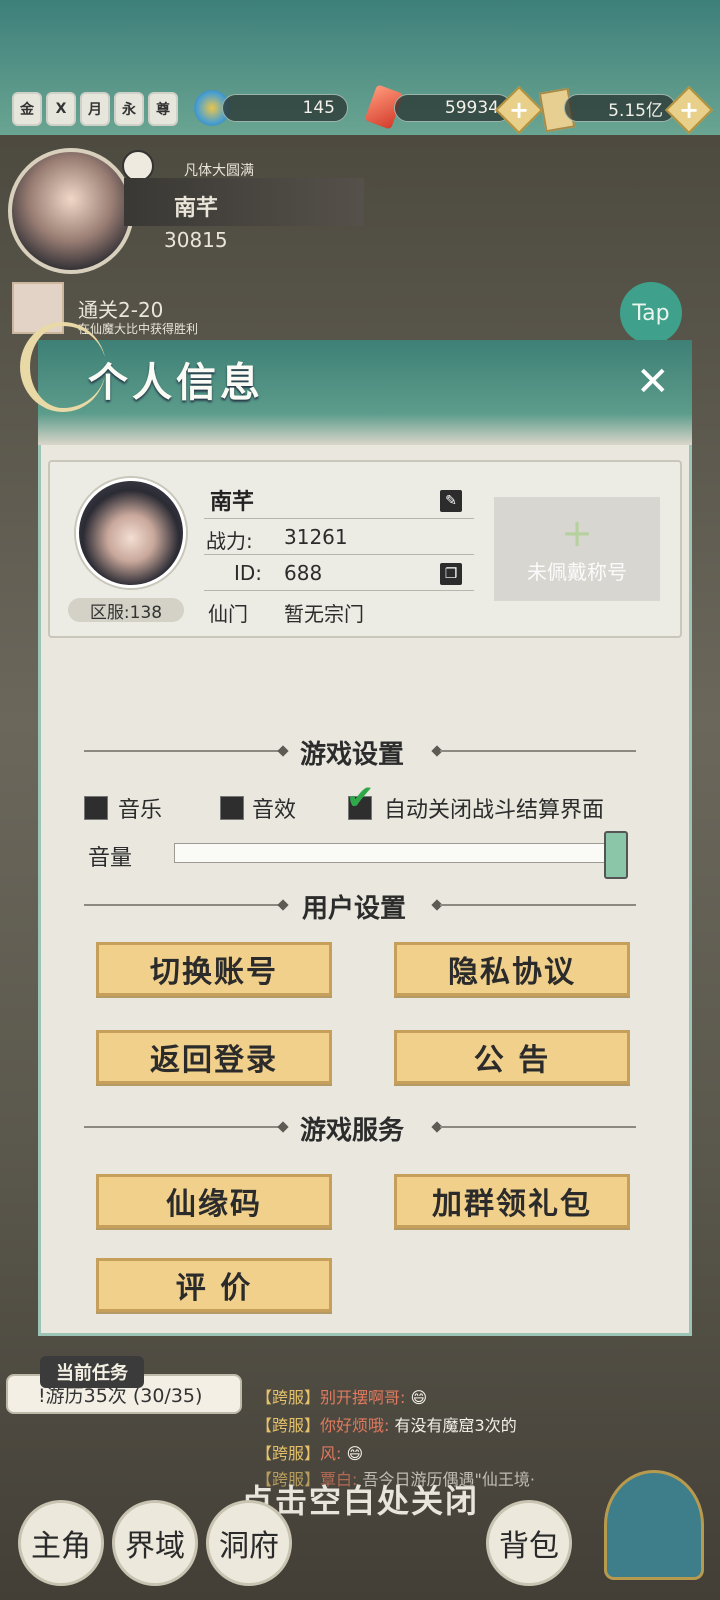 This screenshot has width=720, height=1600. What do you see at coordinates (163, 109) in the screenshot?
I see `badge-honor: 尊` at bounding box center [163, 109].